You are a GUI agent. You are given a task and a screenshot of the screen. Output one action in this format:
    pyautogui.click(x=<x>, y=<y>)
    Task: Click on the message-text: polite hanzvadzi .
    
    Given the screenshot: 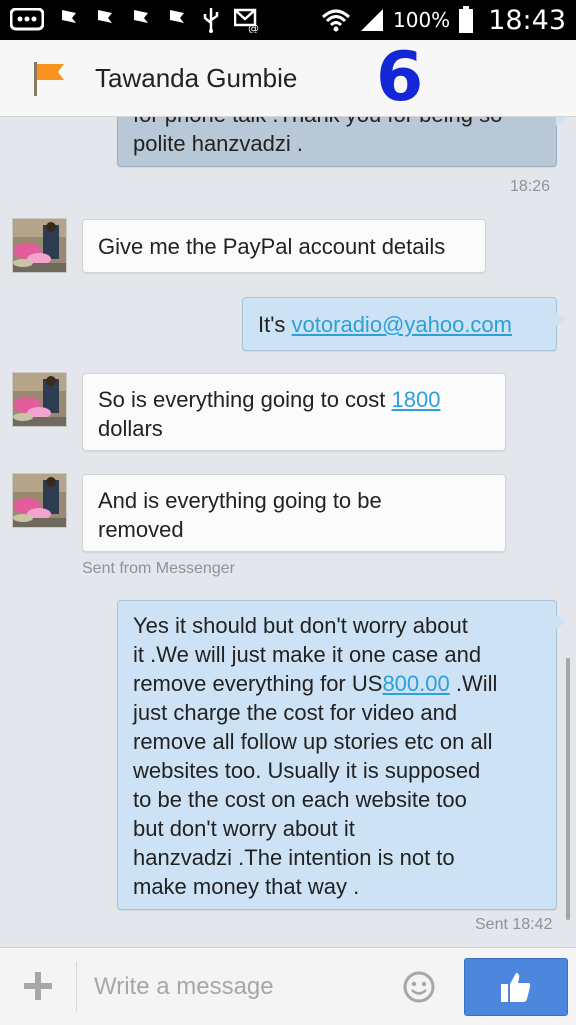 What is the action you would take?
    pyautogui.click(x=218, y=143)
    